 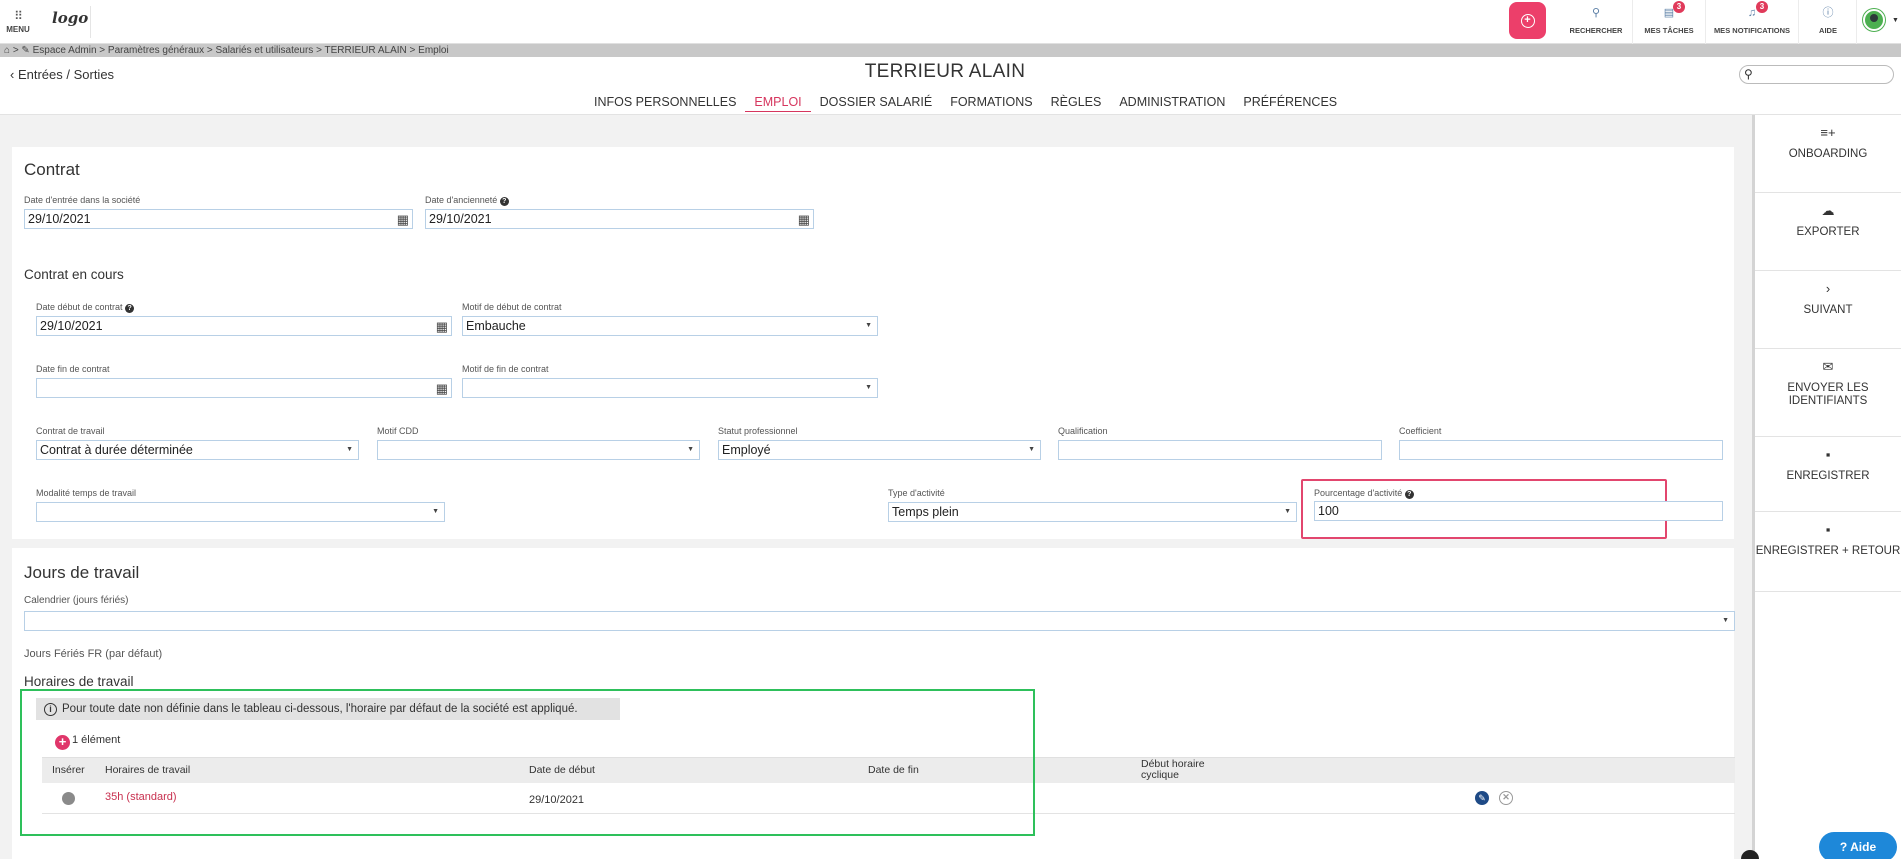 What do you see at coordinates (1290, 103) in the screenshot?
I see `tab-preferences: PRÉFÉRENCES` at bounding box center [1290, 103].